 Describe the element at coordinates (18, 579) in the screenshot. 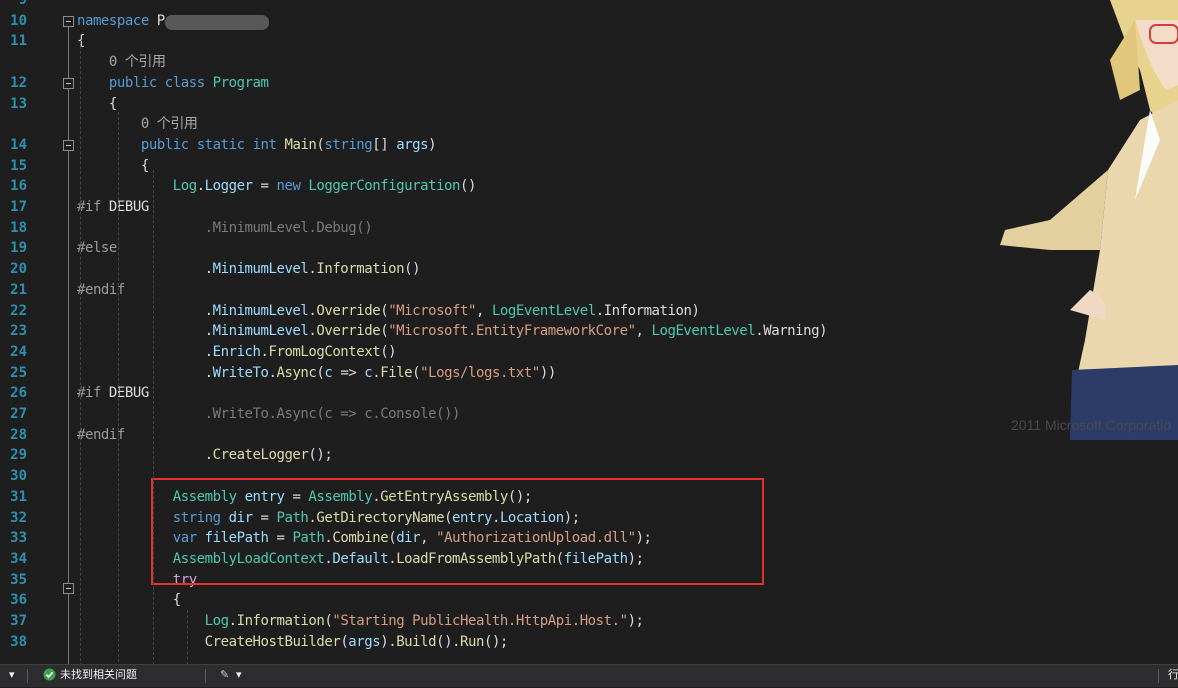

I see `line-number: 35` at that location.